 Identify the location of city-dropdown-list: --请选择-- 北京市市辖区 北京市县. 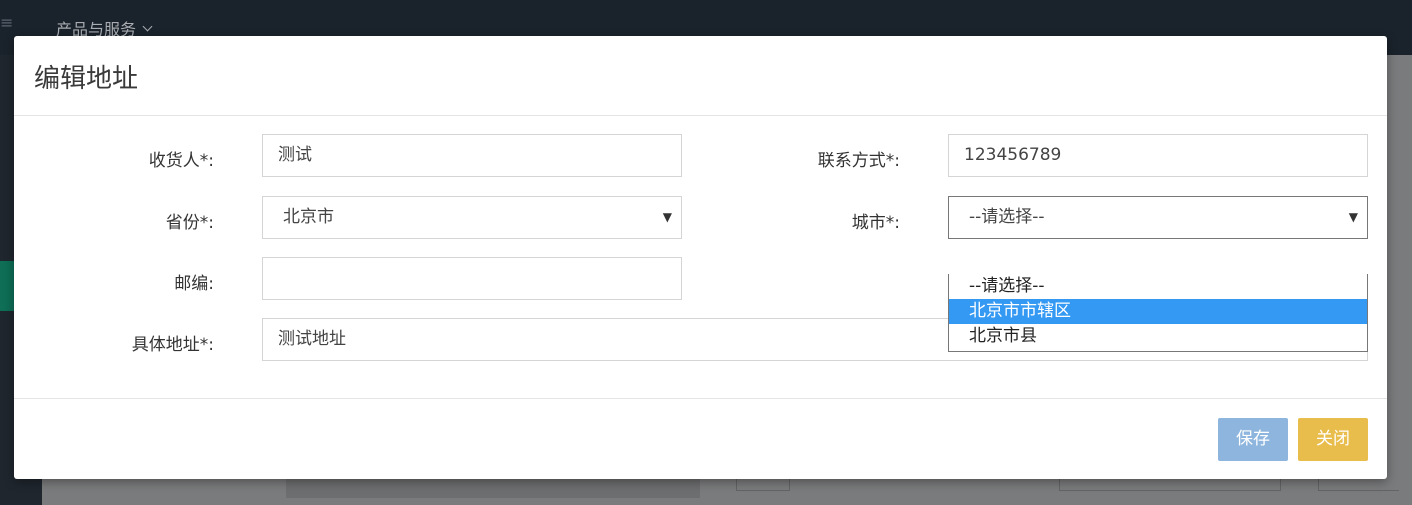
(1158, 313).